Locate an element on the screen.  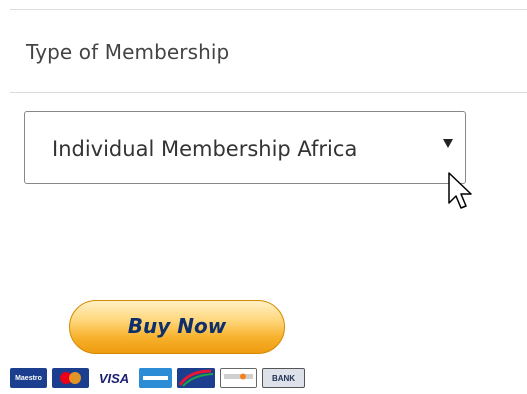
visa-card-text: VISA is located at coordinates (114, 378).